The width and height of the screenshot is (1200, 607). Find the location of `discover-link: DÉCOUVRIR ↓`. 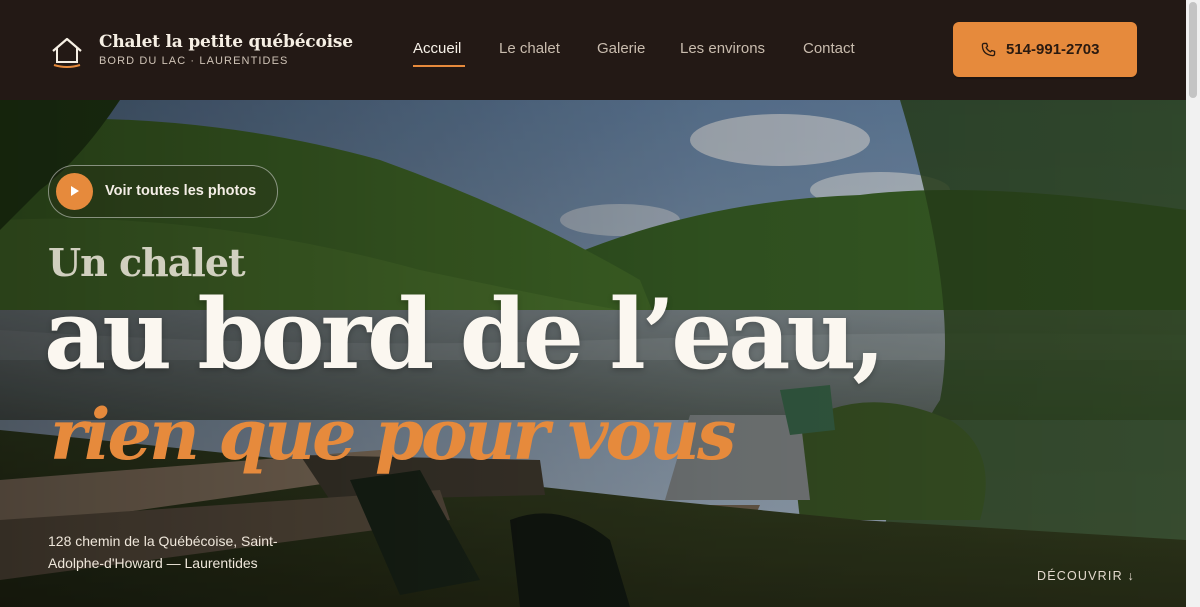

discover-link: DÉCOUVRIR ↓ is located at coordinates (1086, 576).